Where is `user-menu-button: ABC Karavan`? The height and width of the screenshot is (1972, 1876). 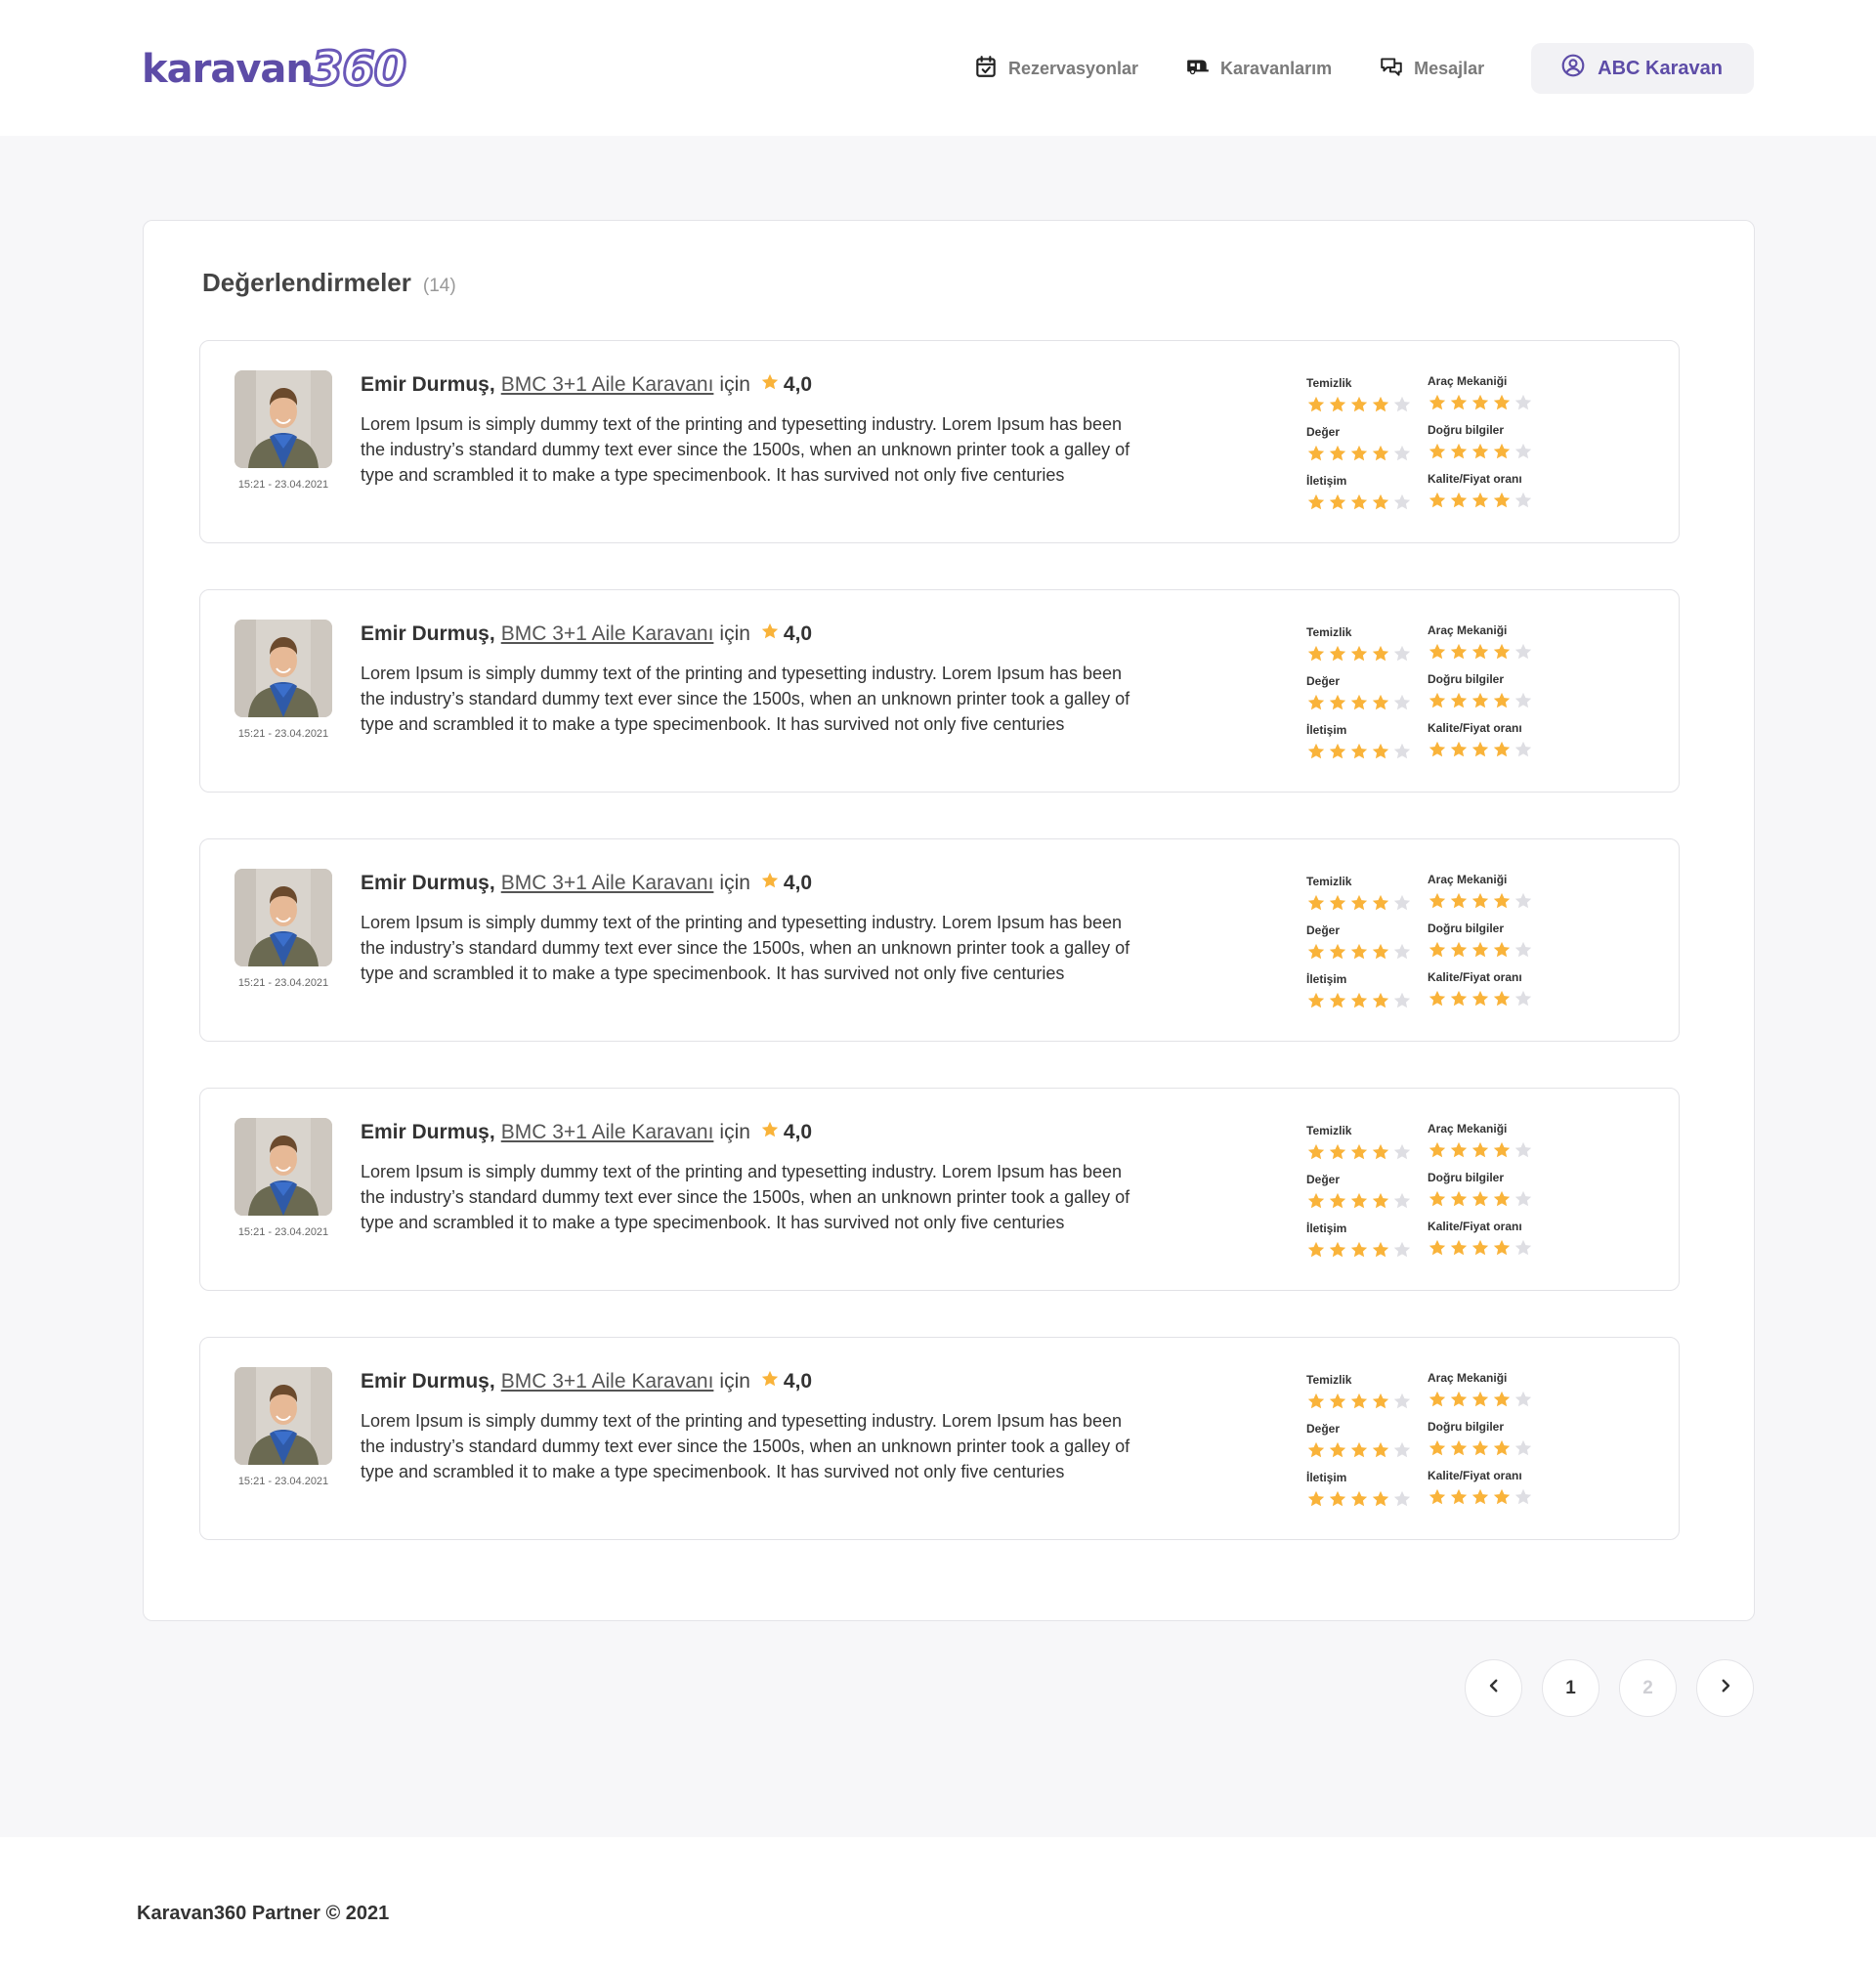 user-menu-button: ABC Karavan is located at coordinates (1642, 68).